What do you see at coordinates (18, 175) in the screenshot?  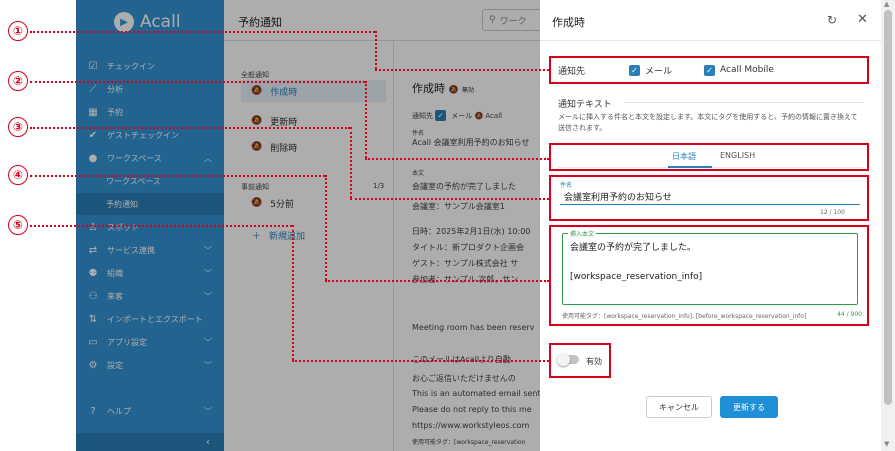 I see `callout-4: ④` at bounding box center [18, 175].